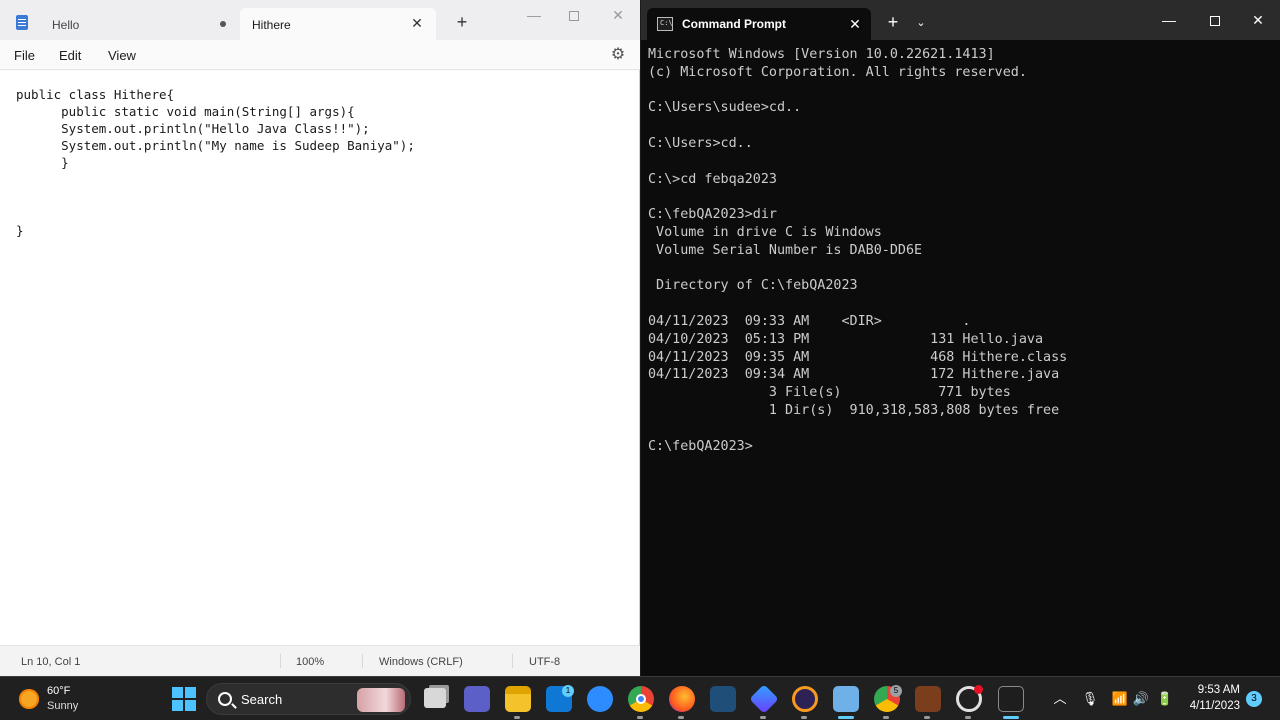 This screenshot has height=720, width=1280. Describe the element at coordinates (140, 24) in the screenshot. I see `notepad-tab-hello: Hello` at that location.